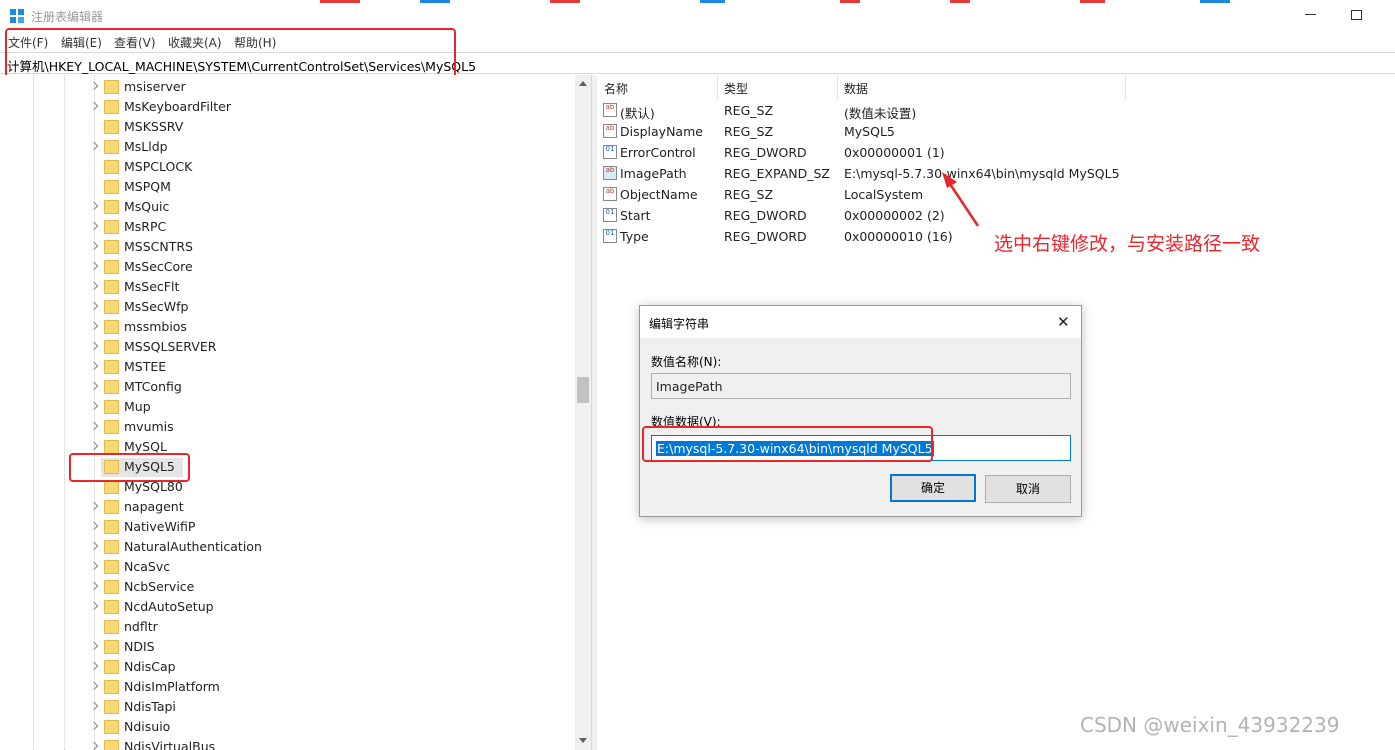  Describe the element at coordinates (583, 412) in the screenshot. I see `tree-scrollbar` at that location.